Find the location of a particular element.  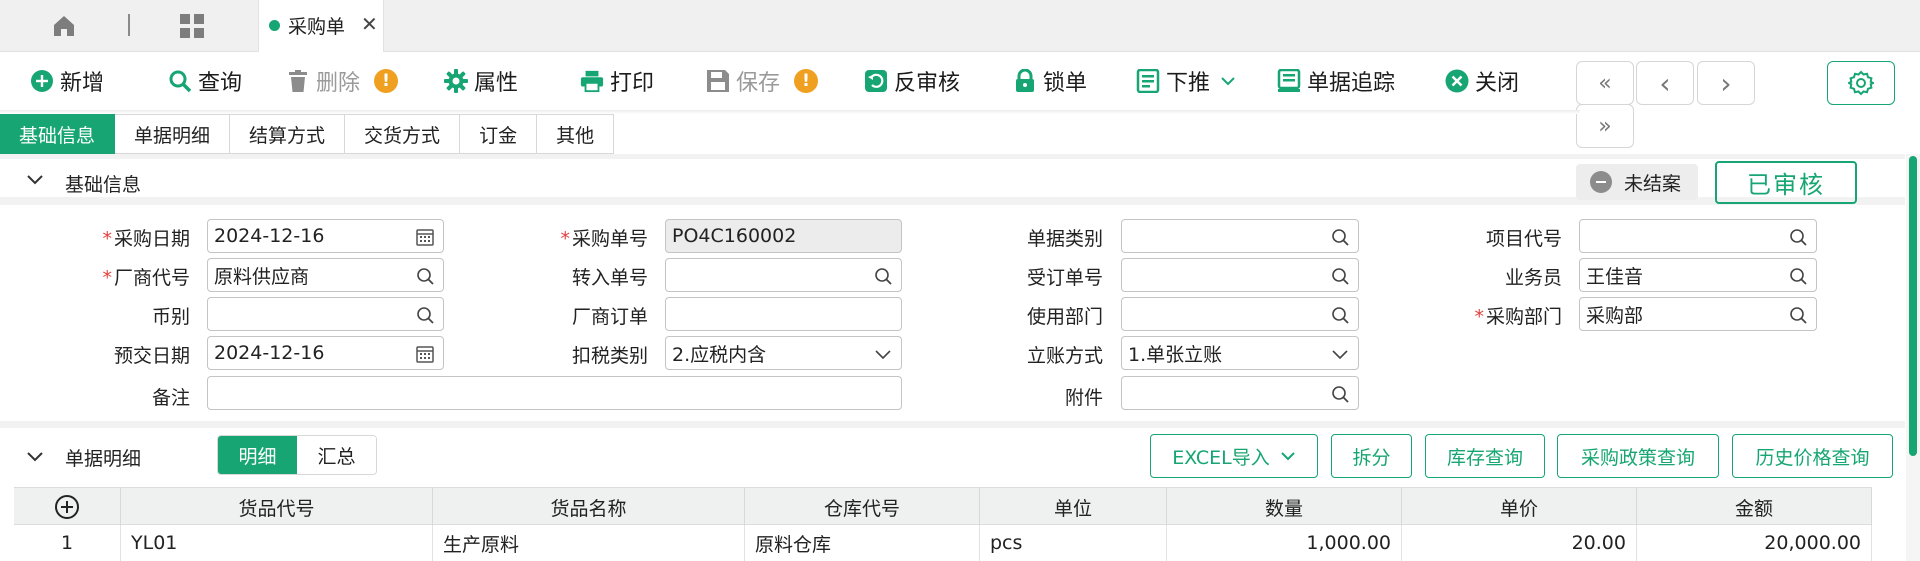

minus-circle-icon is located at coordinates (1601, 182).